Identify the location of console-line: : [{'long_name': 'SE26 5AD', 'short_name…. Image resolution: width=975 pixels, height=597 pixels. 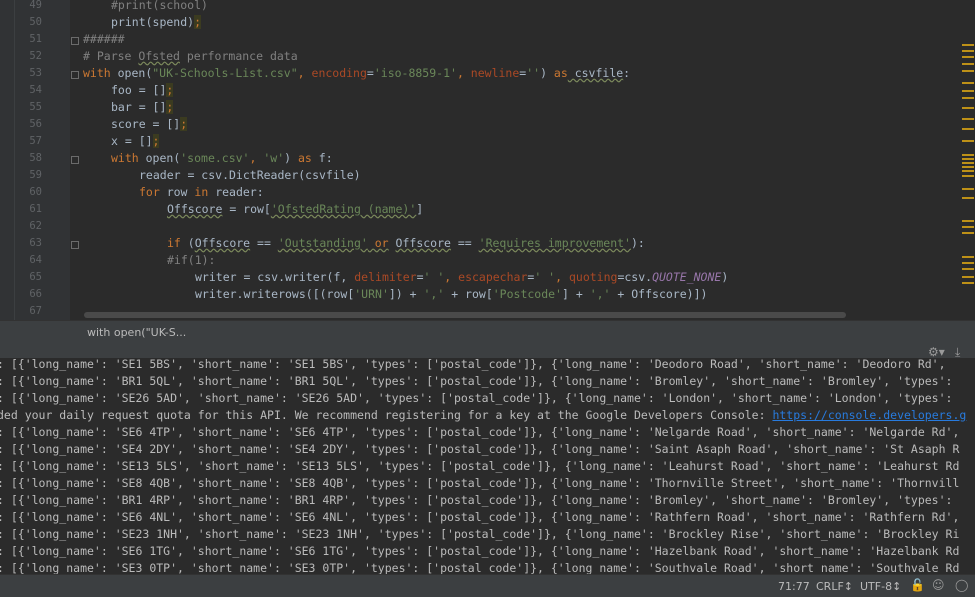
(480, 398).